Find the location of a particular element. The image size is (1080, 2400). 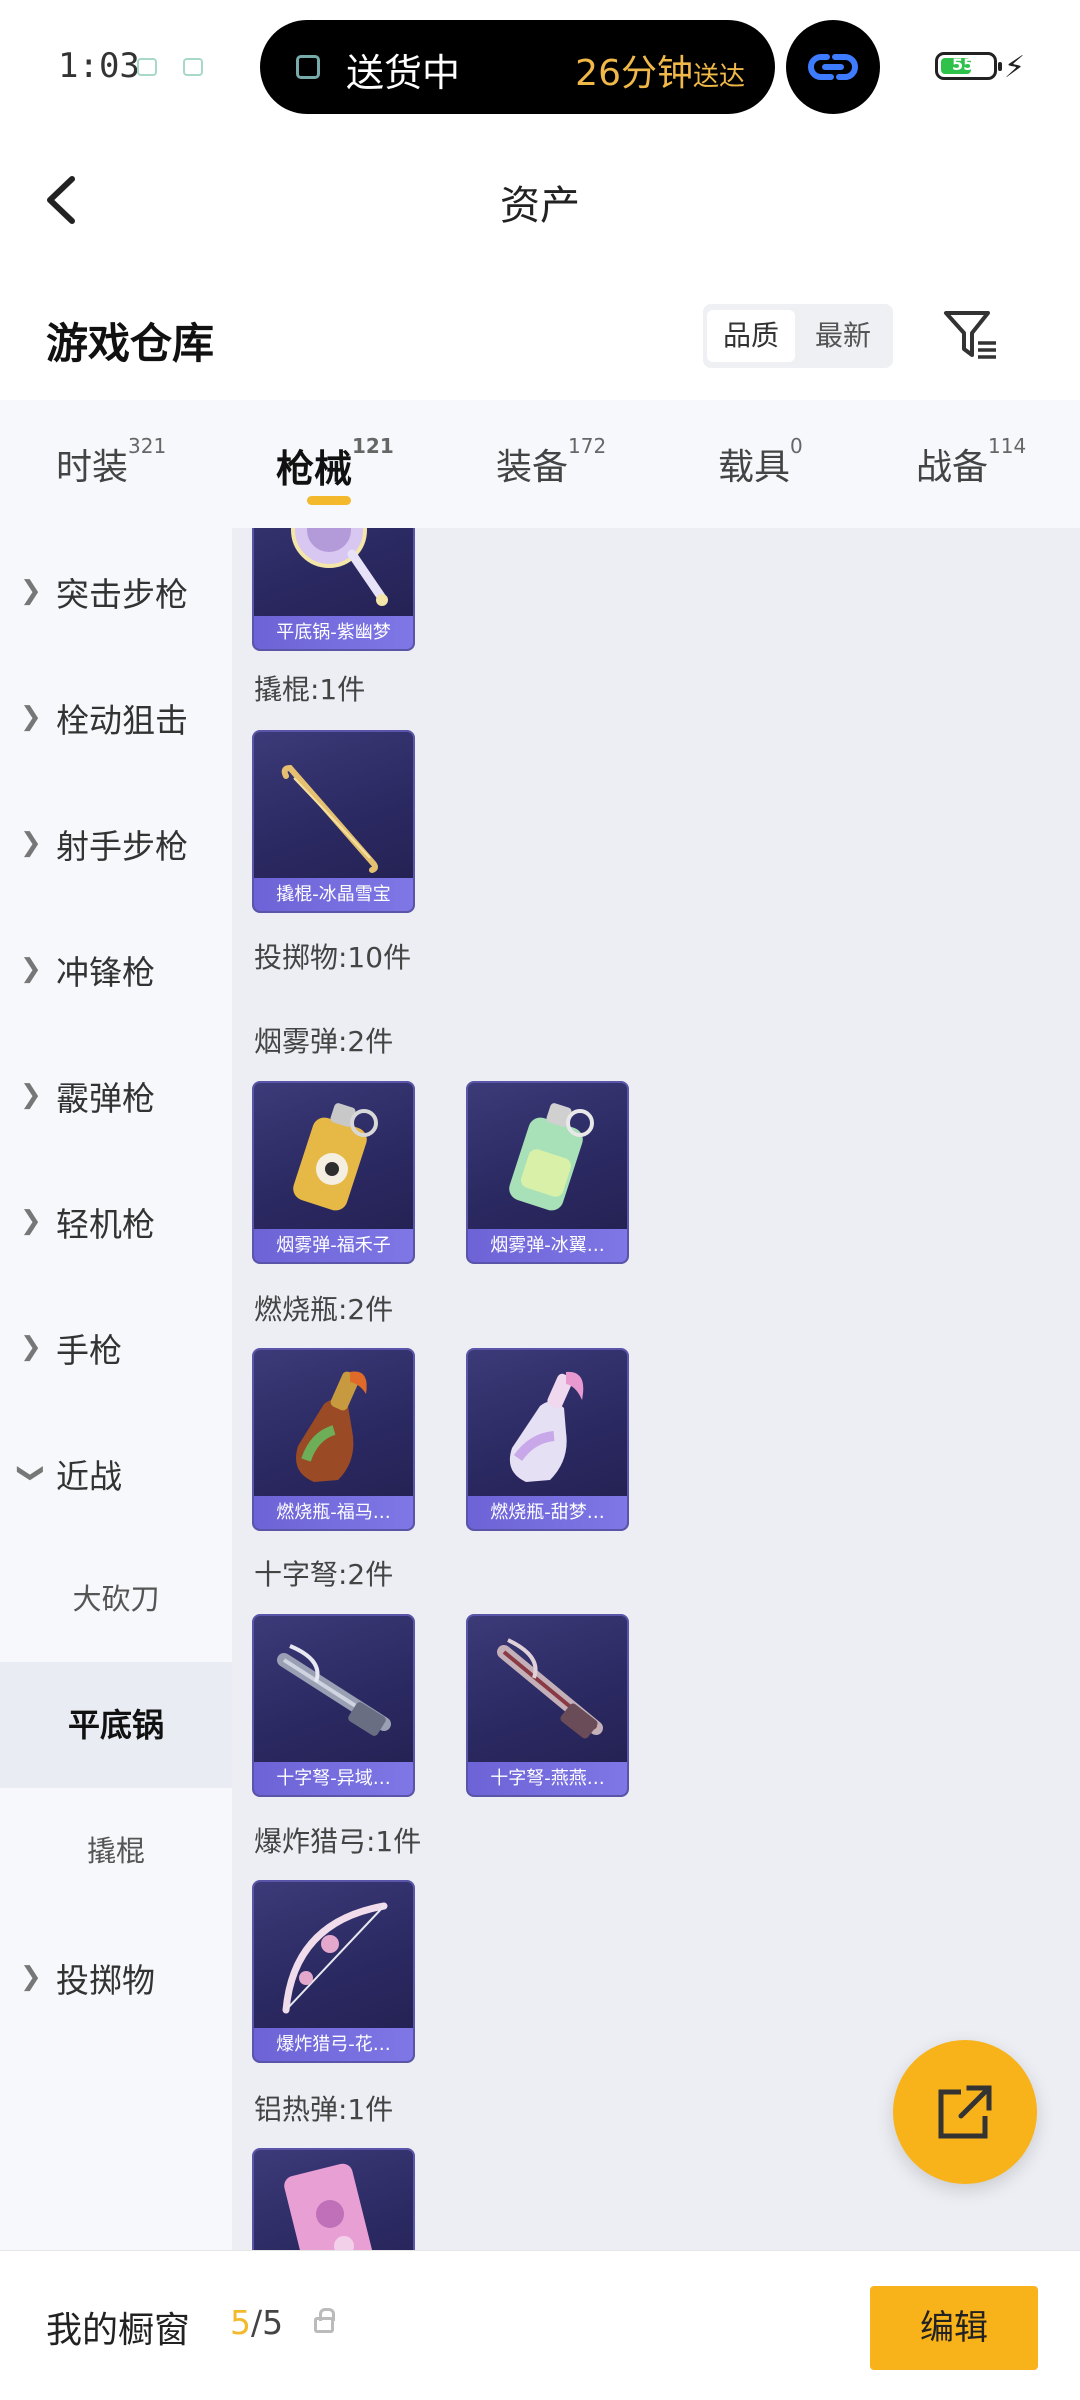

group-label: 十字弩:2件 is located at coordinates (324, 1574).